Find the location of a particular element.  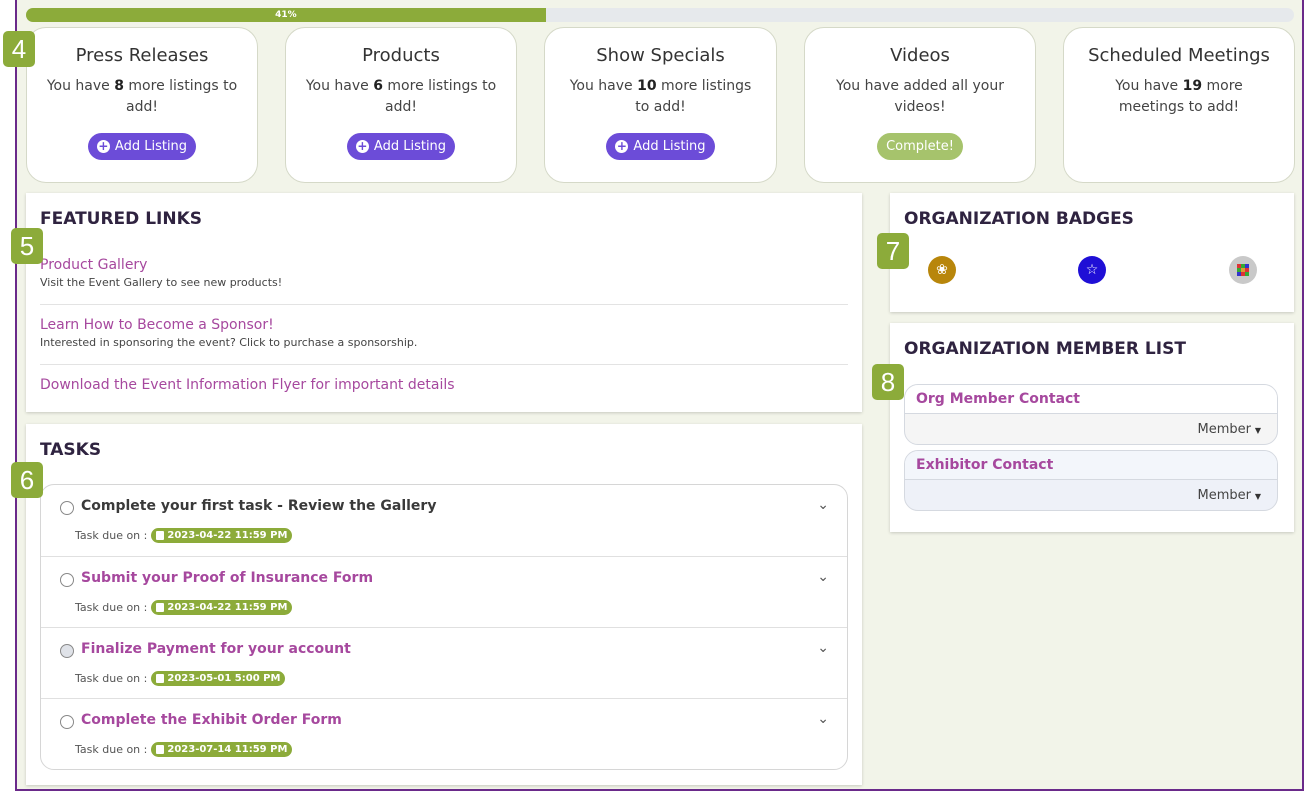

progress-fill: 41% is located at coordinates (286, 15).